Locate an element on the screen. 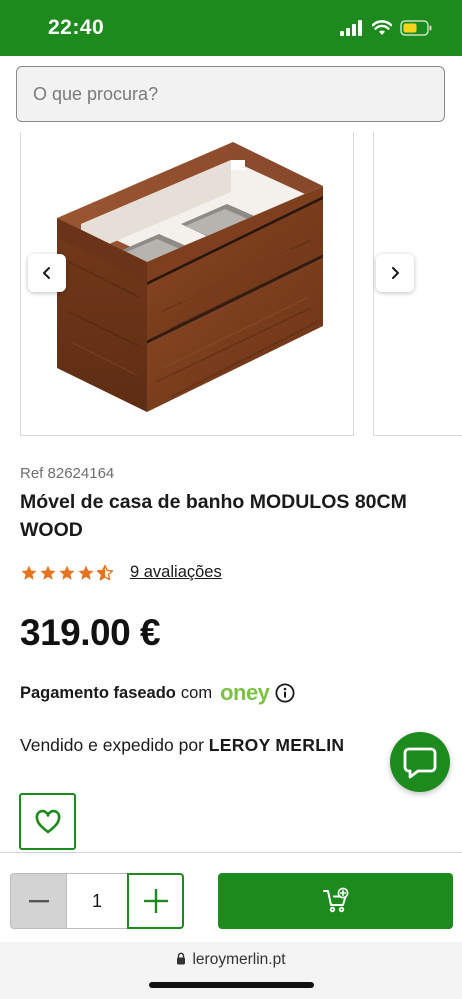  cart-add-icon is located at coordinates (335, 900).